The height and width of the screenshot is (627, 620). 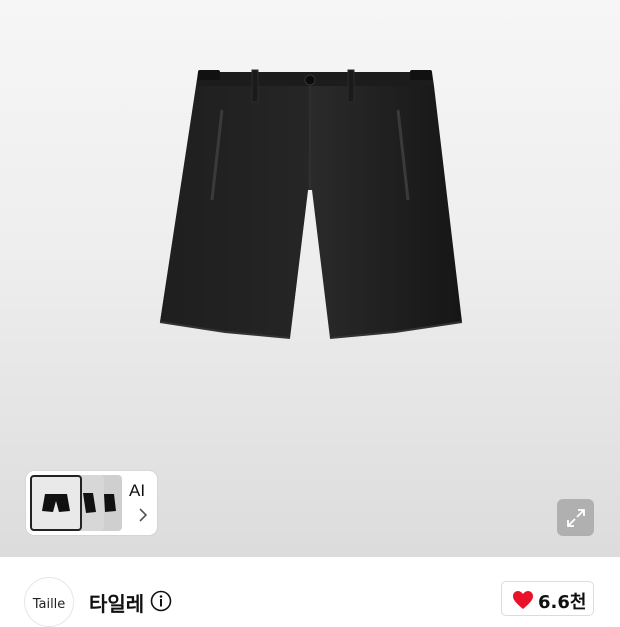 I want to click on info-icon, so click(x=161, y=601).